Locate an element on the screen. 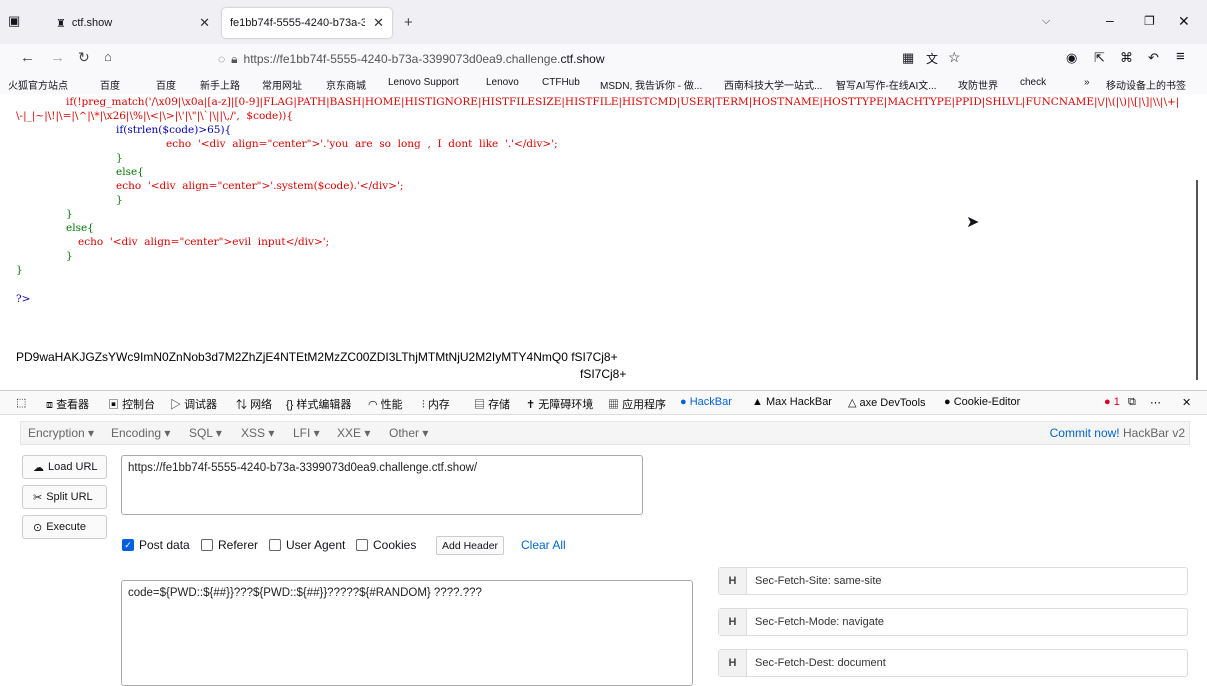 The width and height of the screenshot is (1207, 686). new-tab-icon: + is located at coordinates (408, 22).